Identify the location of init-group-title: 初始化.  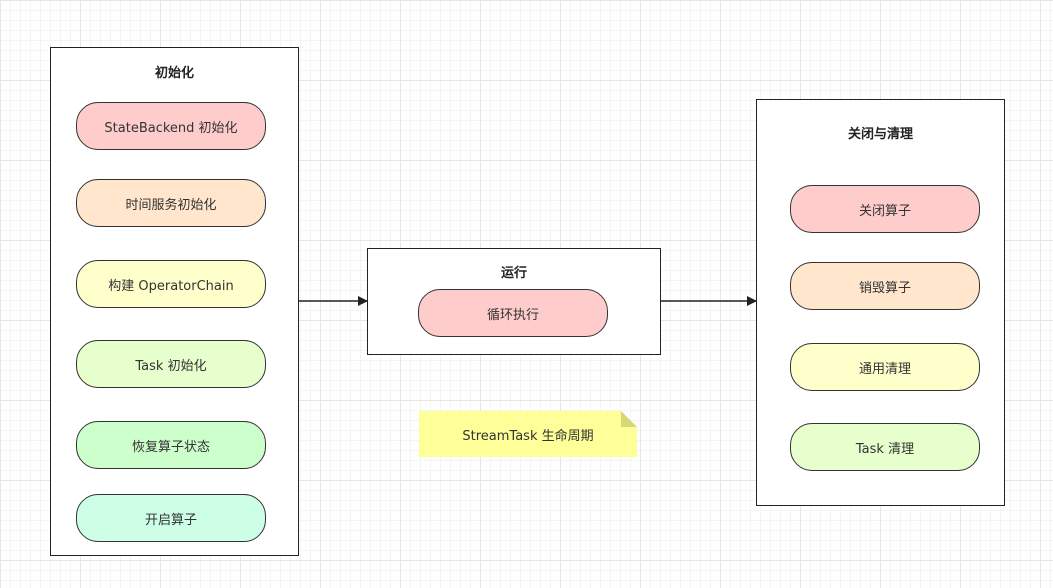
(174, 73).